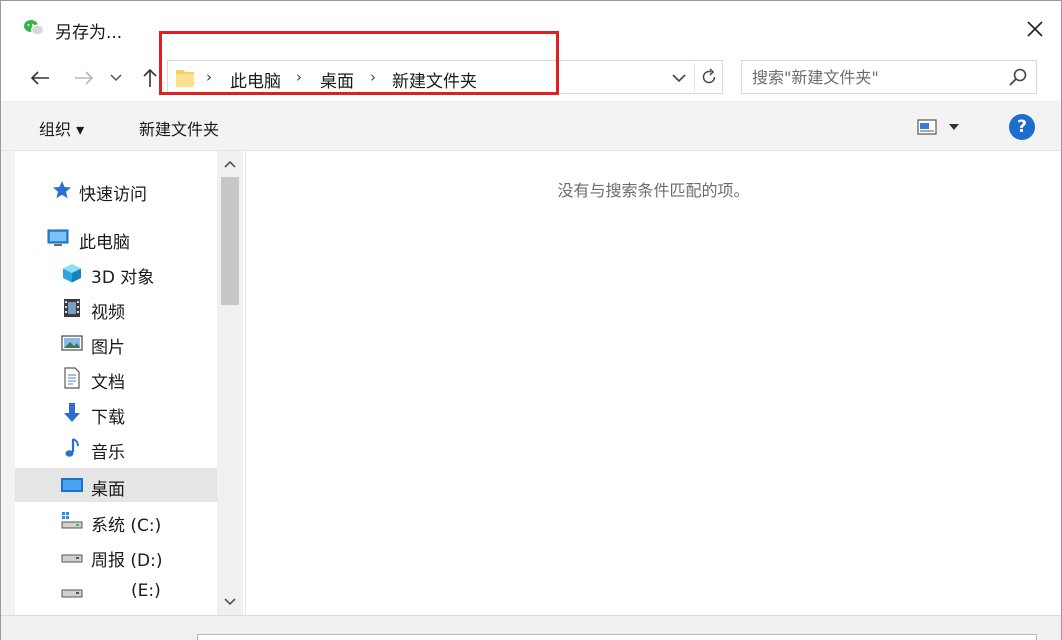  I want to click on search-box, so click(889, 77).